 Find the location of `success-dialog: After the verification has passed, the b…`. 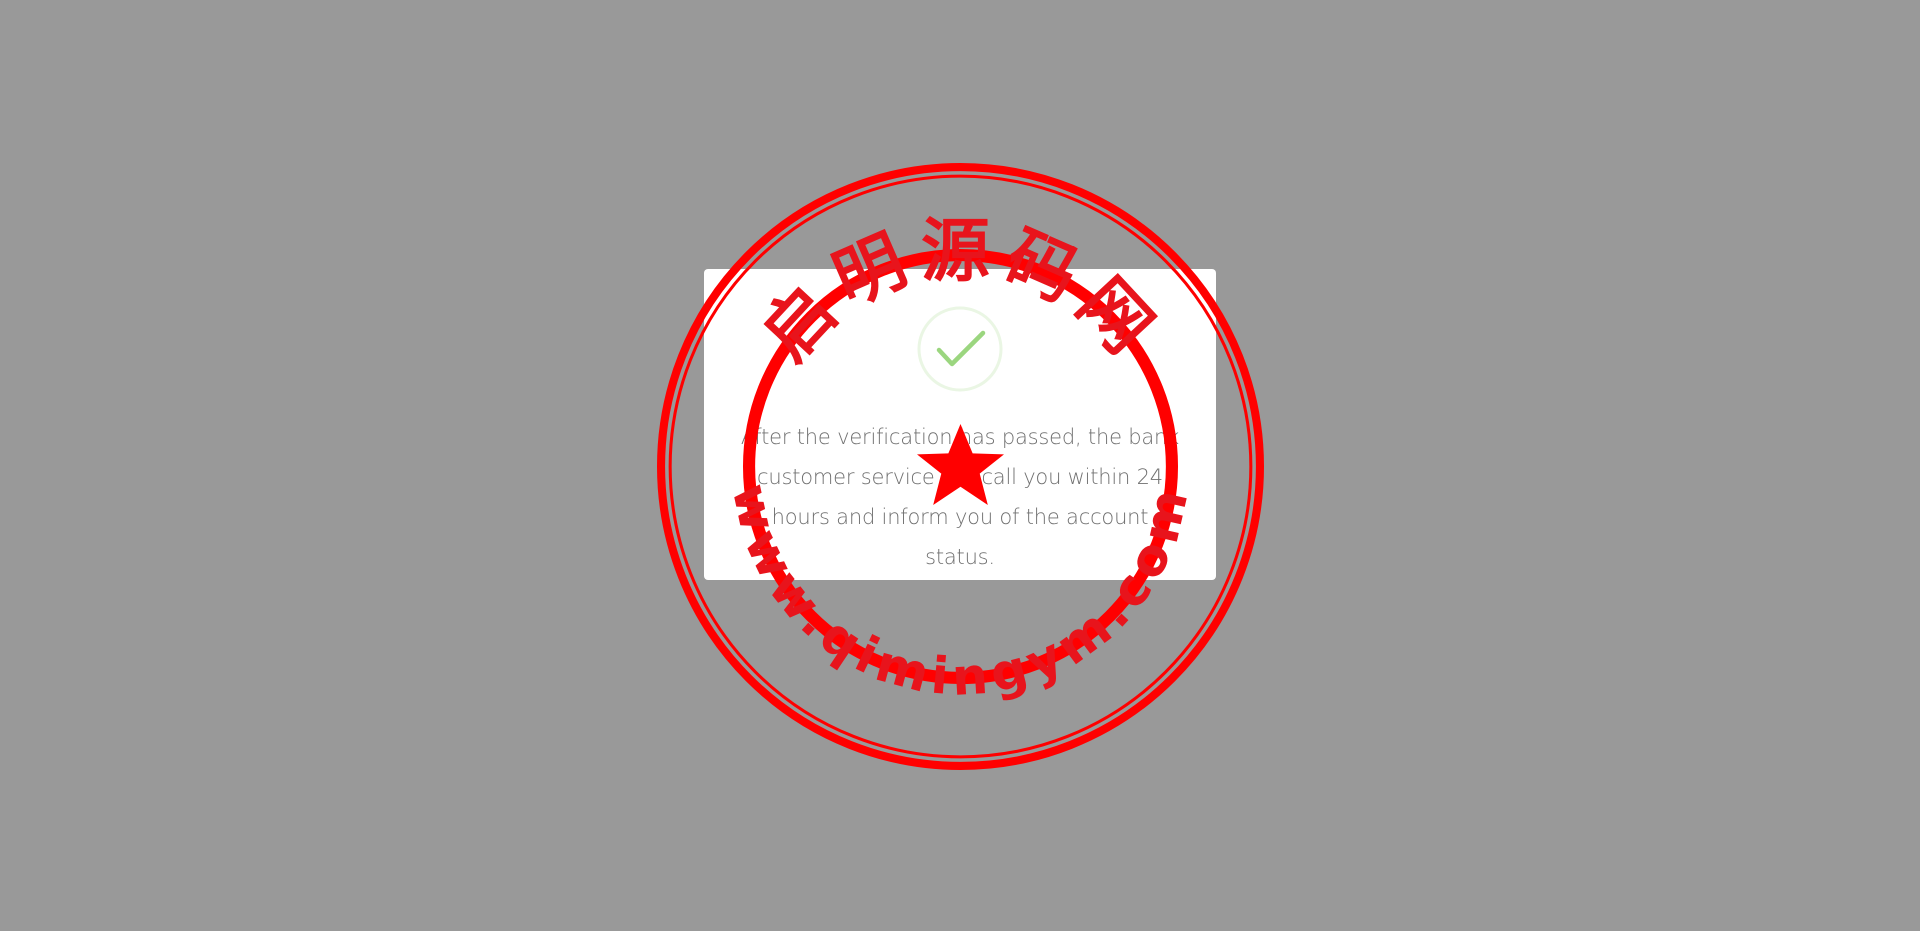

success-dialog: After the verification has passed, the b… is located at coordinates (960, 424).